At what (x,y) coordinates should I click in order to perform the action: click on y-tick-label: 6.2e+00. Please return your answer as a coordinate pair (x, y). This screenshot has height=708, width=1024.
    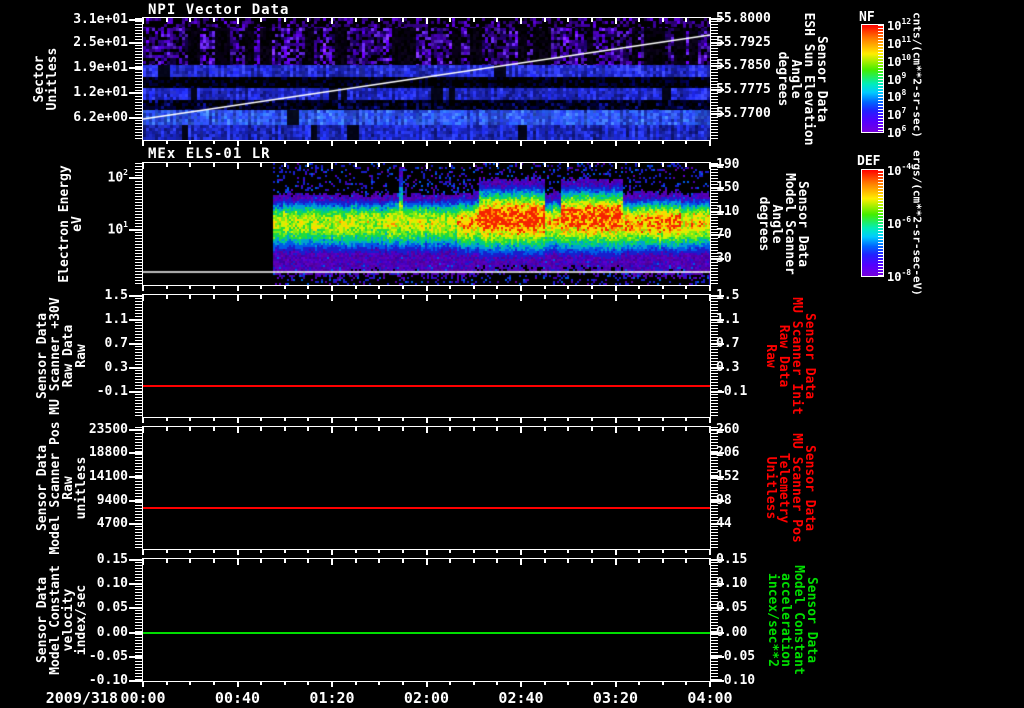
    Looking at the image, I should click on (100, 117).